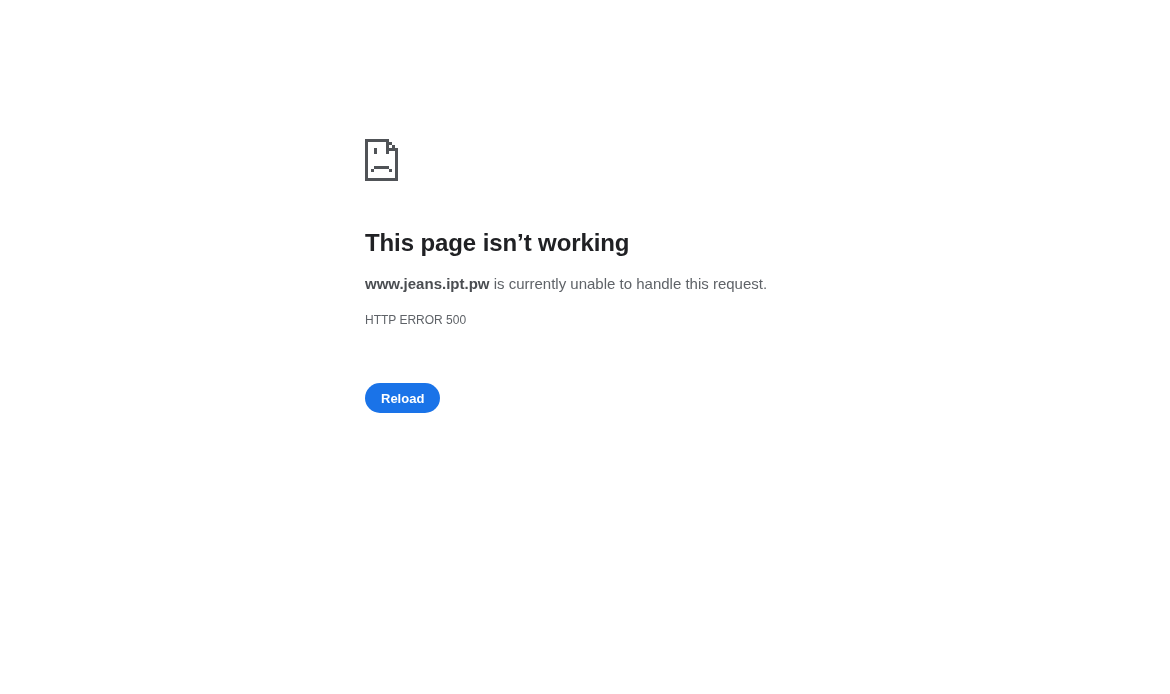 Image resolution: width=1170 pixels, height=694 pixels. What do you see at coordinates (497, 243) in the screenshot?
I see `error-heading: This page isn’t working` at bounding box center [497, 243].